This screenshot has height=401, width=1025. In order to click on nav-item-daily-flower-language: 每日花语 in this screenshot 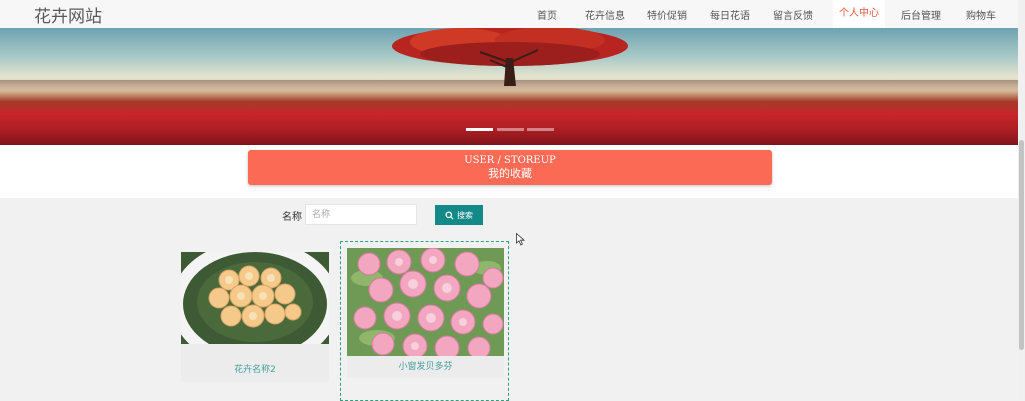, I will do `click(730, 14)`.